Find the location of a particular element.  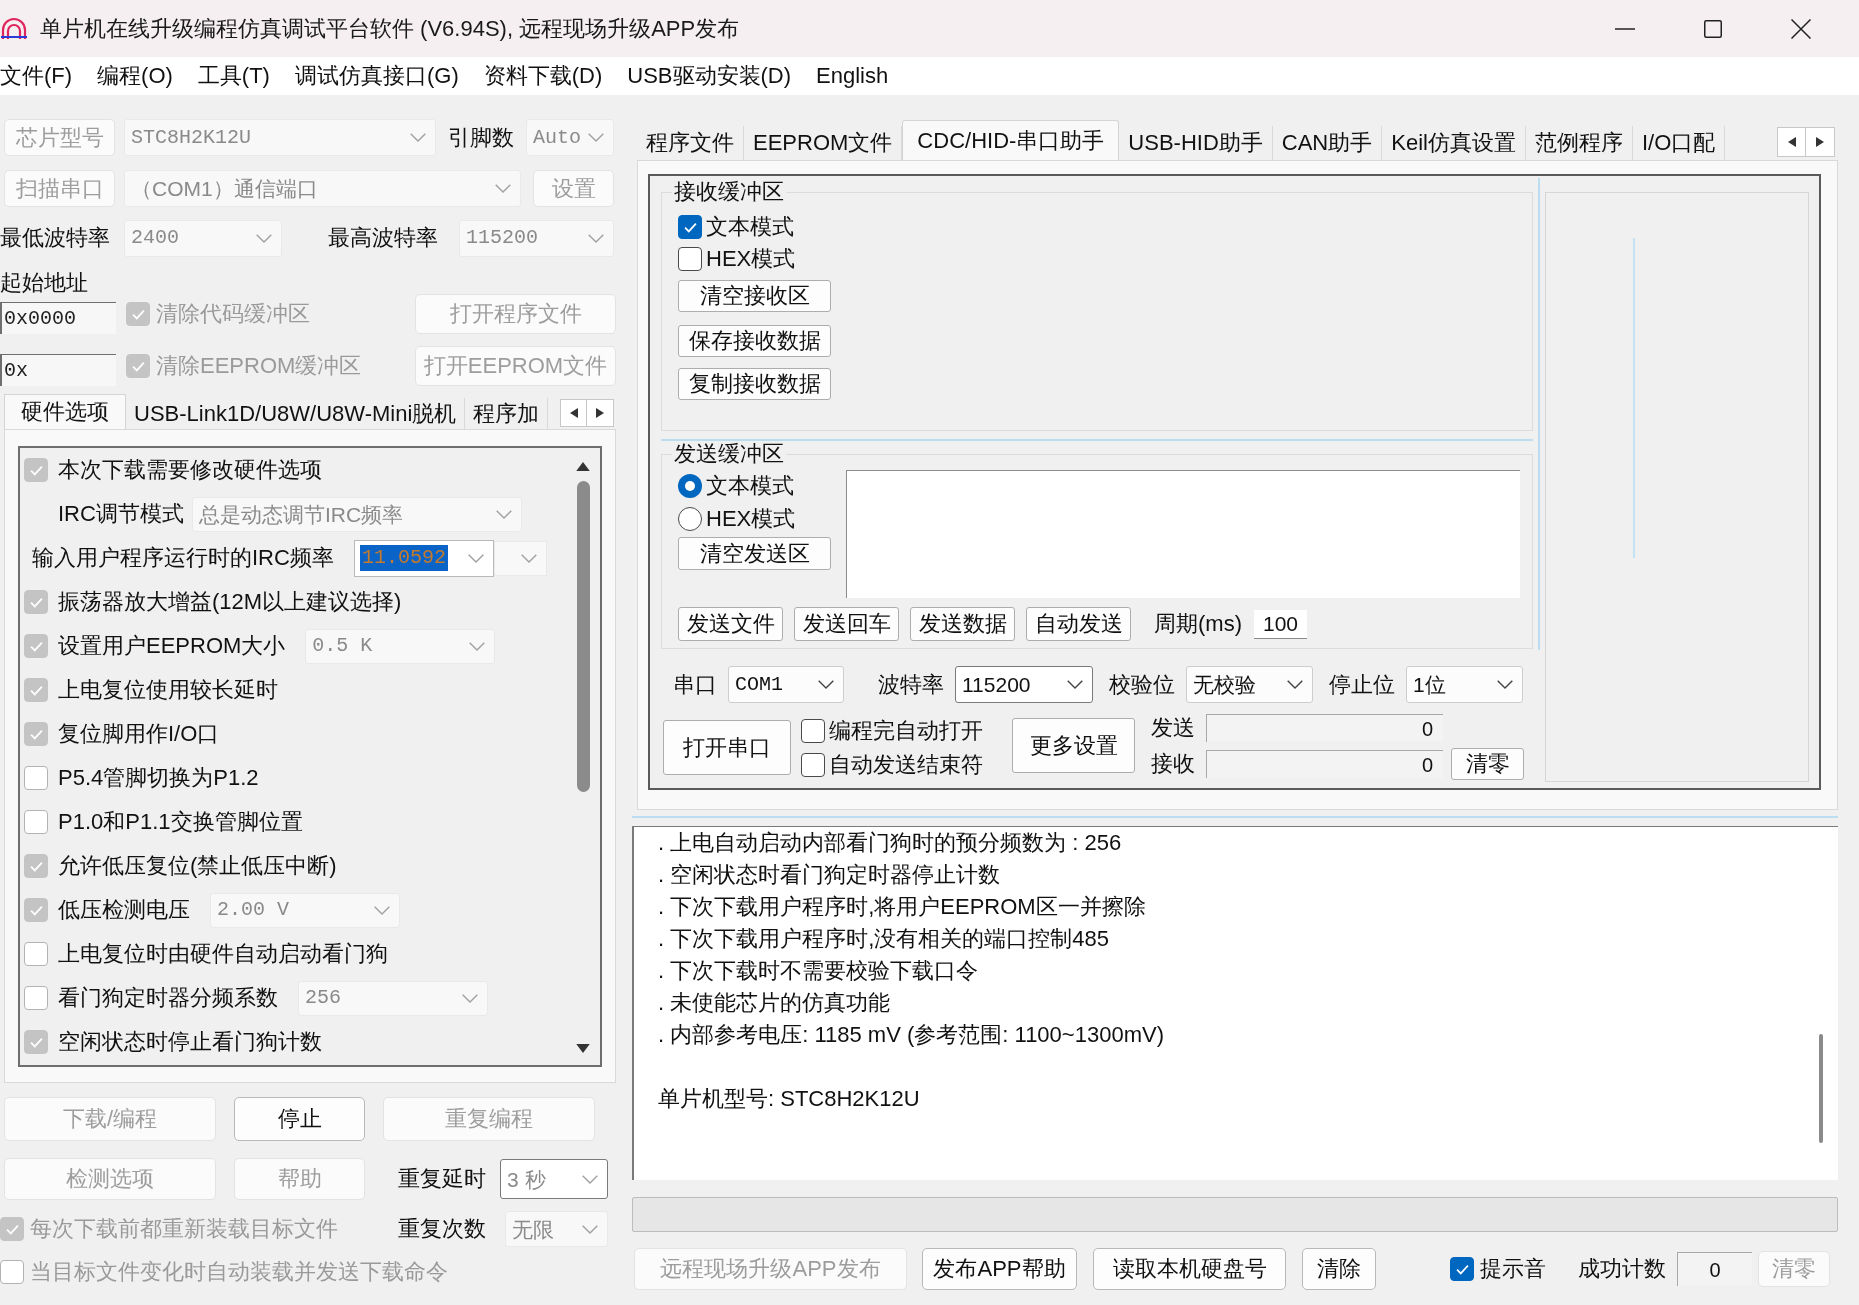

send-action-button: 发送文件 is located at coordinates (730, 624).